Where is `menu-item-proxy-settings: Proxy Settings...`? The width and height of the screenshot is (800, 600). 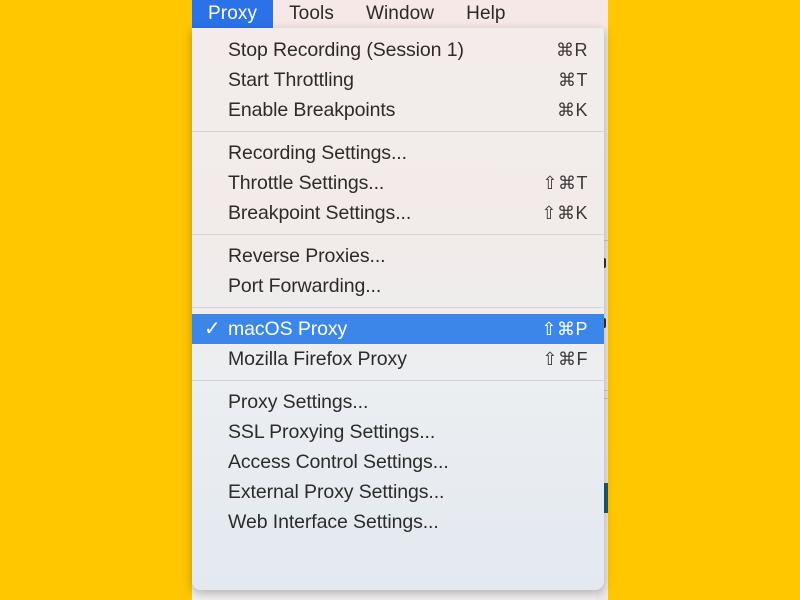 menu-item-proxy-settings: Proxy Settings... is located at coordinates (398, 402).